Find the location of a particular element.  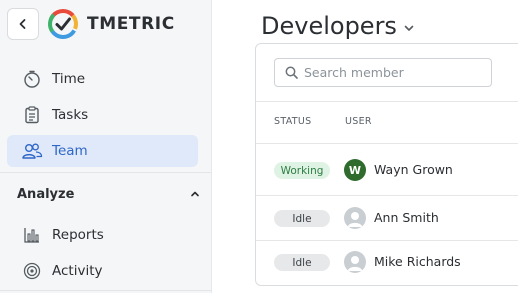

sidebar-item-label: Tasks is located at coordinates (70, 115).